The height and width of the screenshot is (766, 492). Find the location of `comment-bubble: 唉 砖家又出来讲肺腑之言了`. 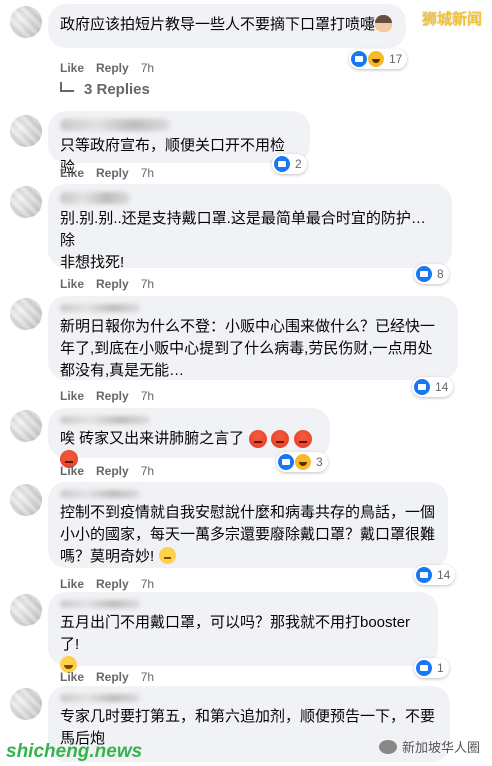

comment-bubble: 唉 砖家又出来讲肺腑之言了 is located at coordinates (189, 438).